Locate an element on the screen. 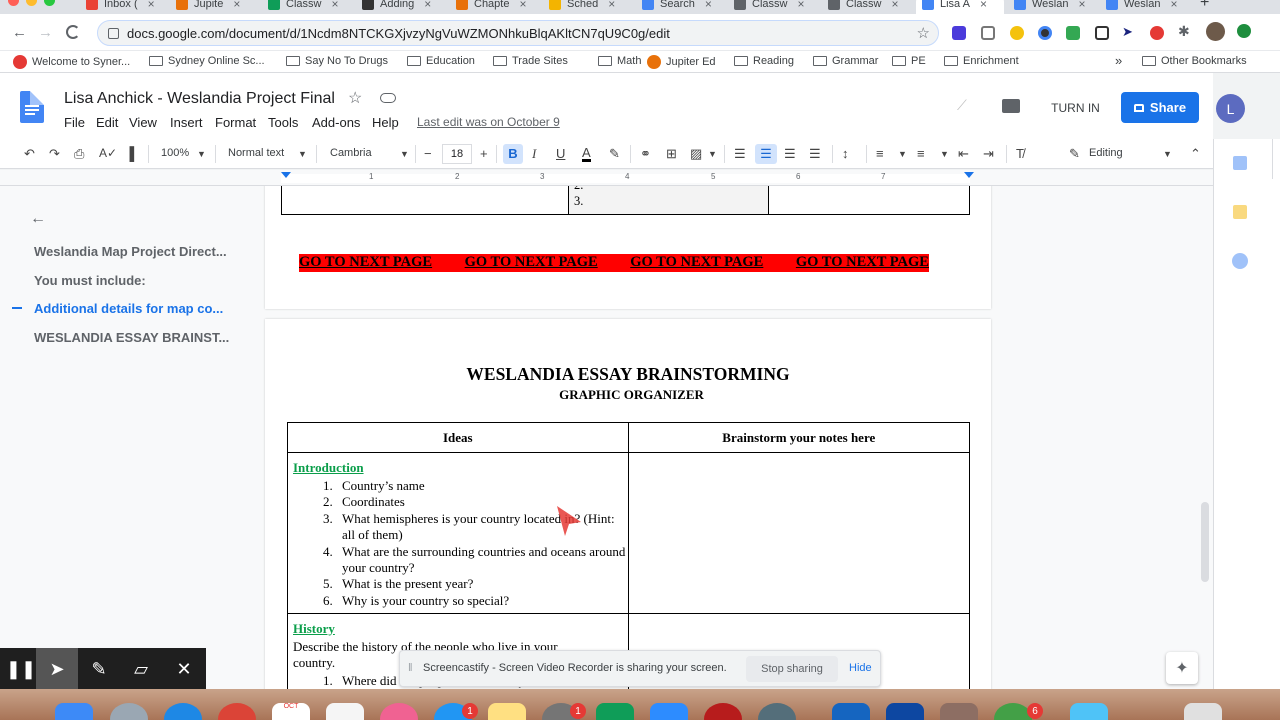 This screenshot has width=1280, height=720. bulleted-list-icon: ≡ is located at coordinates (921, 153).